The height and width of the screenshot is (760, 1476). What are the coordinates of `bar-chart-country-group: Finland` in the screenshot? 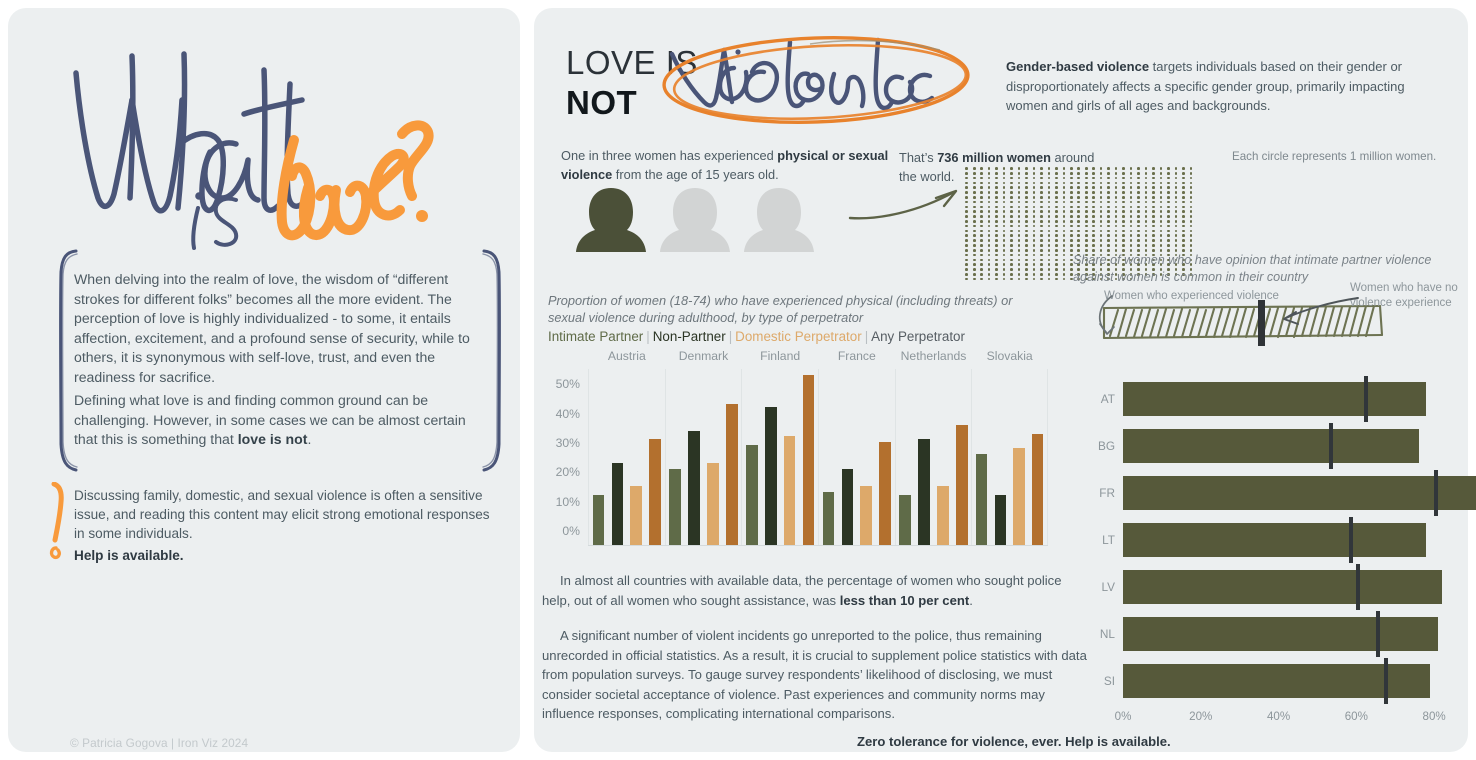 It's located at (779, 447).